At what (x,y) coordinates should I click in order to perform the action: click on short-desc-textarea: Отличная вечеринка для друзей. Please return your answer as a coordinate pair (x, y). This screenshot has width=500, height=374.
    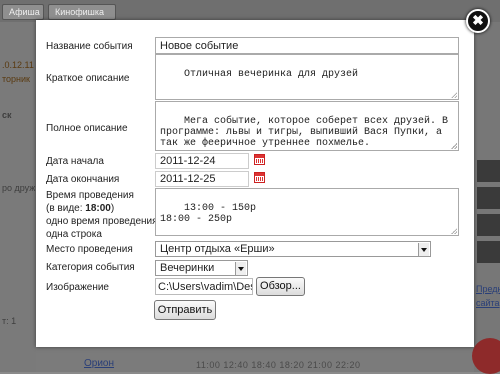
    Looking at the image, I should click on (307, 77).